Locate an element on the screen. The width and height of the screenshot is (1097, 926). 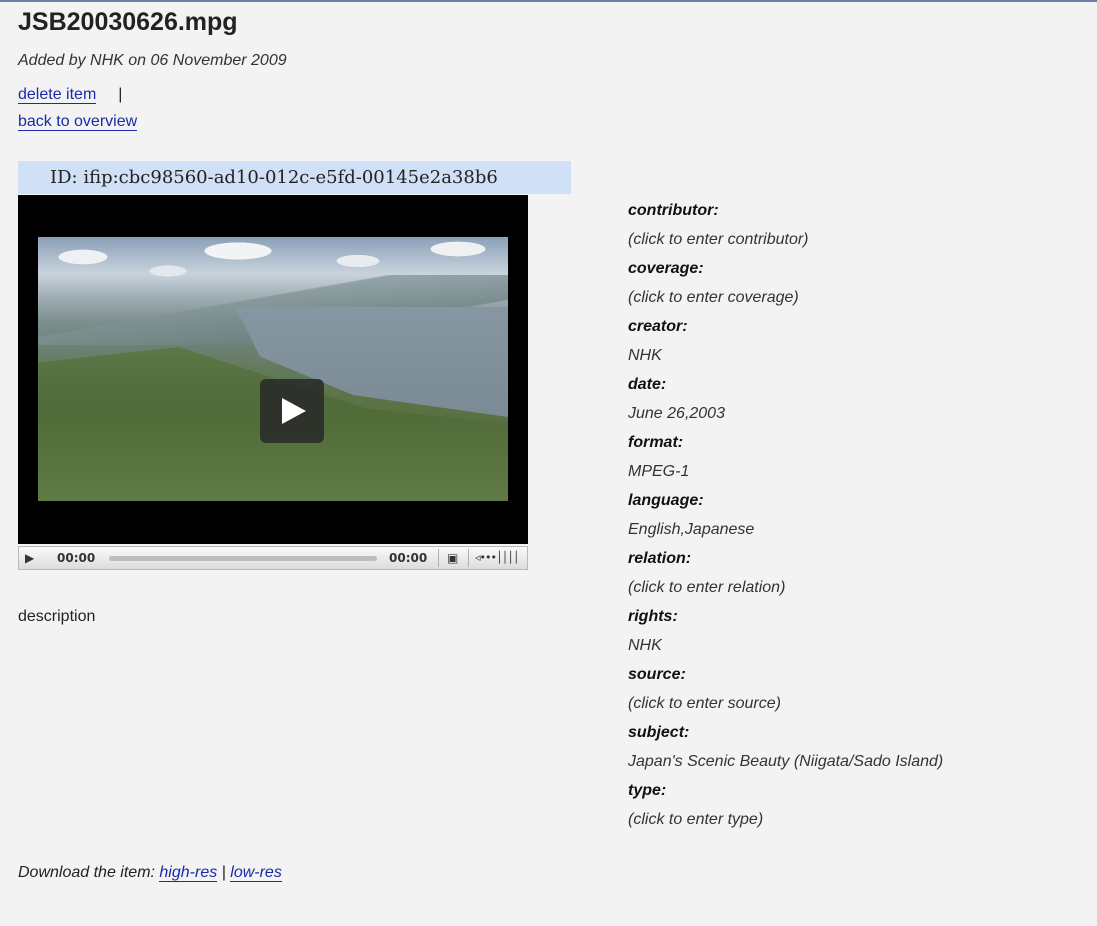
meta-key: date: is located at coordinates (647, 384).